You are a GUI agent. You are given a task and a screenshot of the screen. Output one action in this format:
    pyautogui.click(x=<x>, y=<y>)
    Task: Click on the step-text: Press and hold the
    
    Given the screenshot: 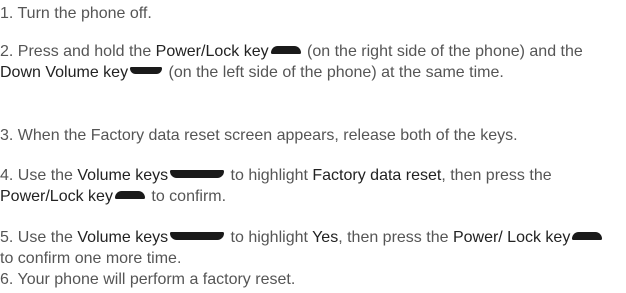 What is the action you would take?
    pyautogui.click(x=84, y=51)
    